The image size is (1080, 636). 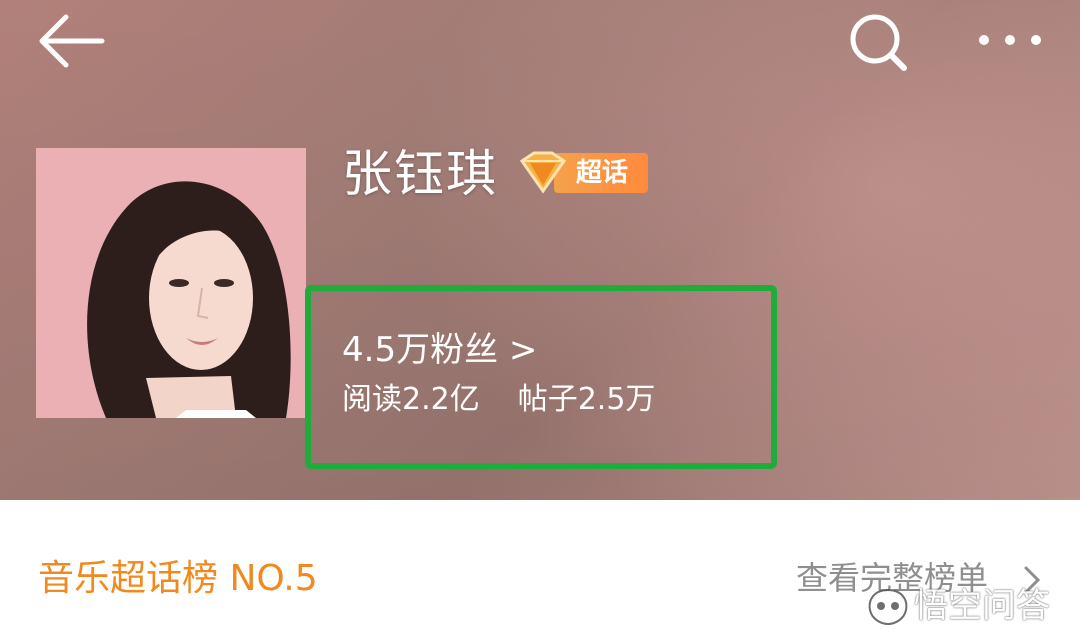 What do you see at coordinates (178, 578) in the screenshot?
I see `ranking-title: 音乐超话榜 NO.5` at bounding box center [178, 578].